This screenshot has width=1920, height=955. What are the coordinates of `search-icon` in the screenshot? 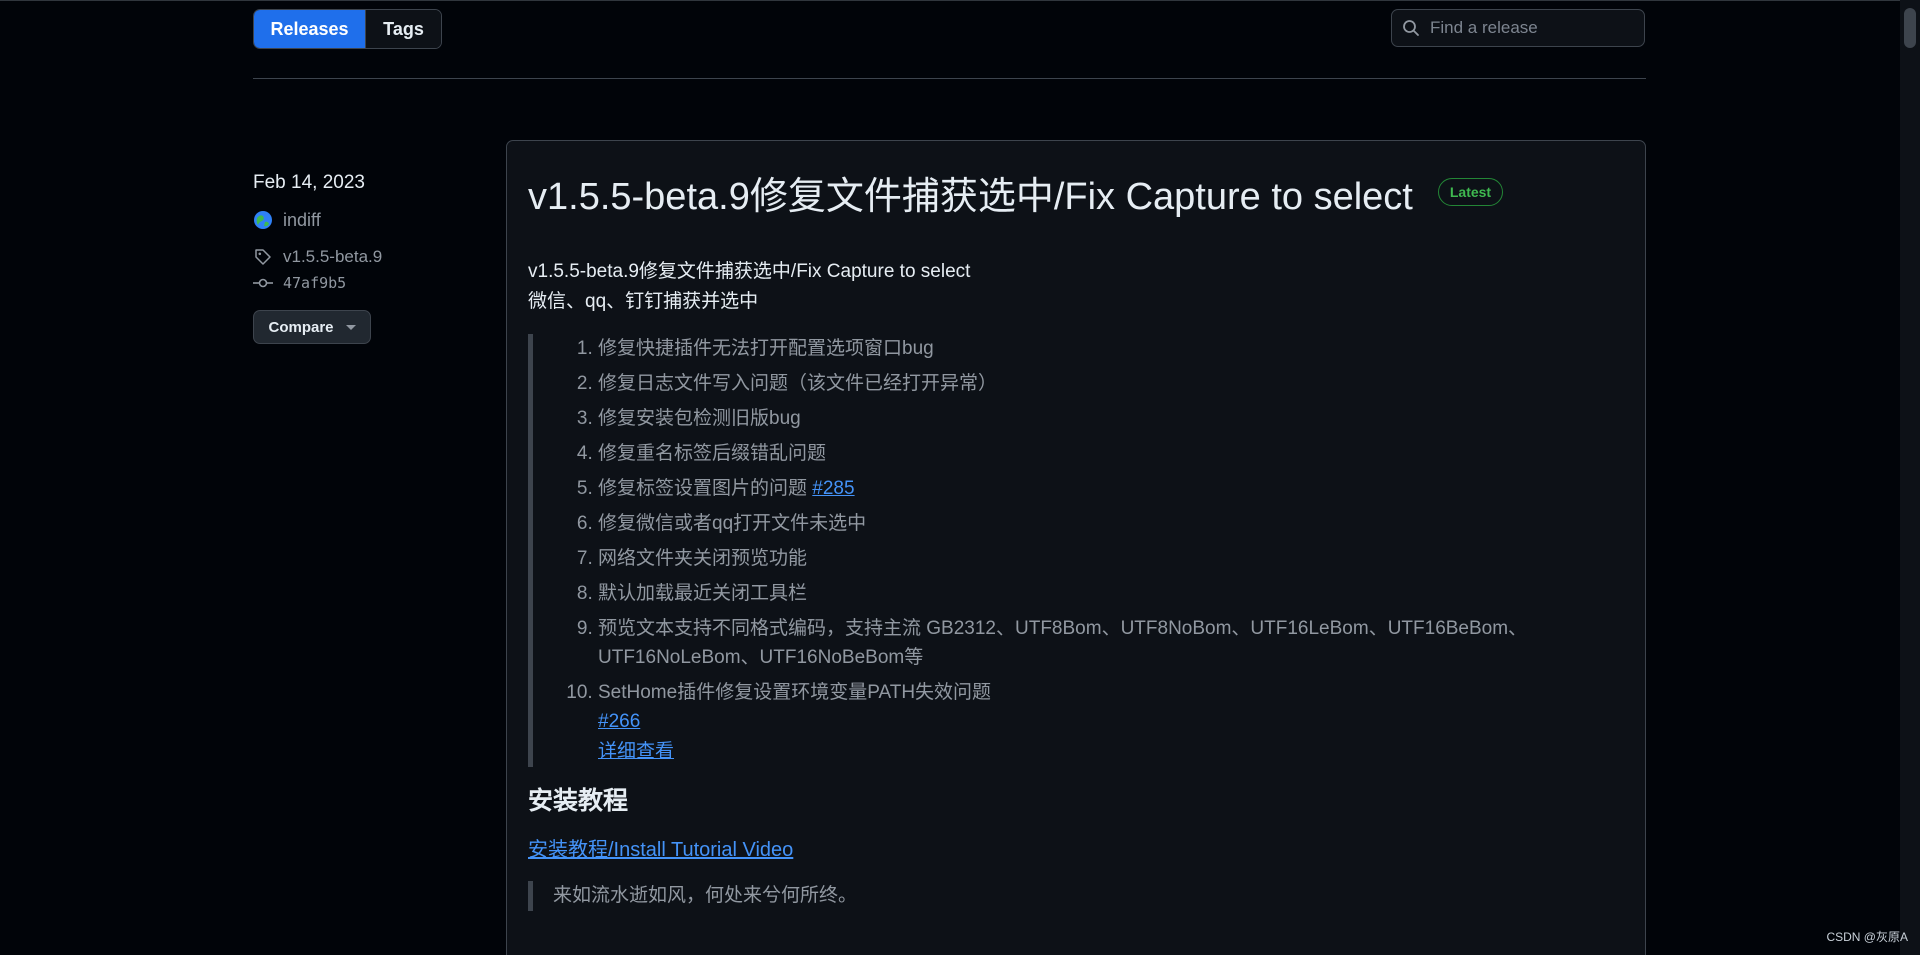 It's located at (1411, 28).